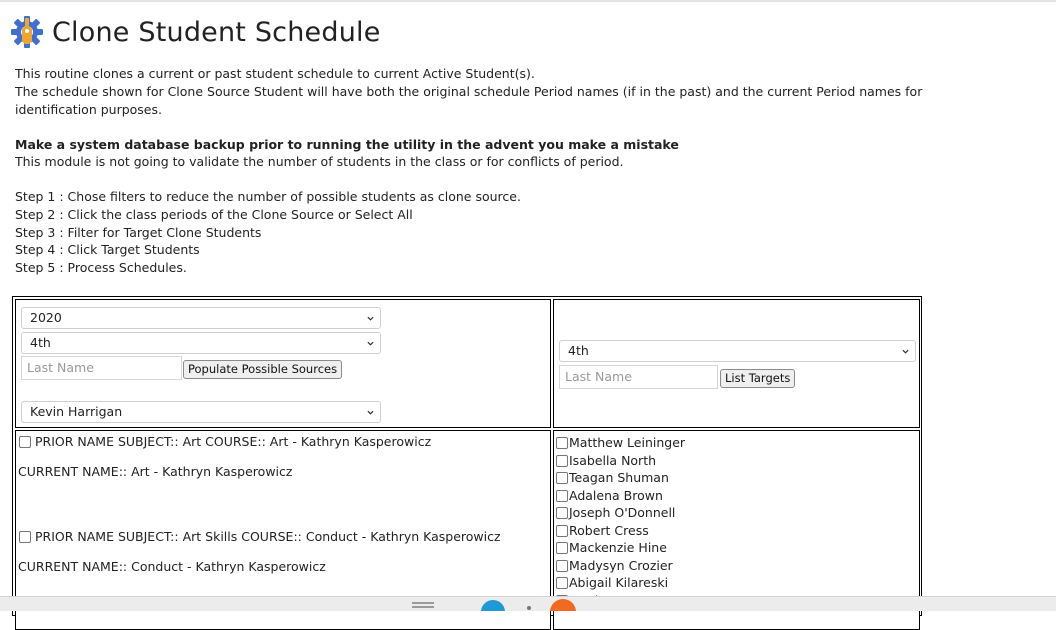  I want to click on step-4: Step 4 : Click Target Students, so click(107, 249).